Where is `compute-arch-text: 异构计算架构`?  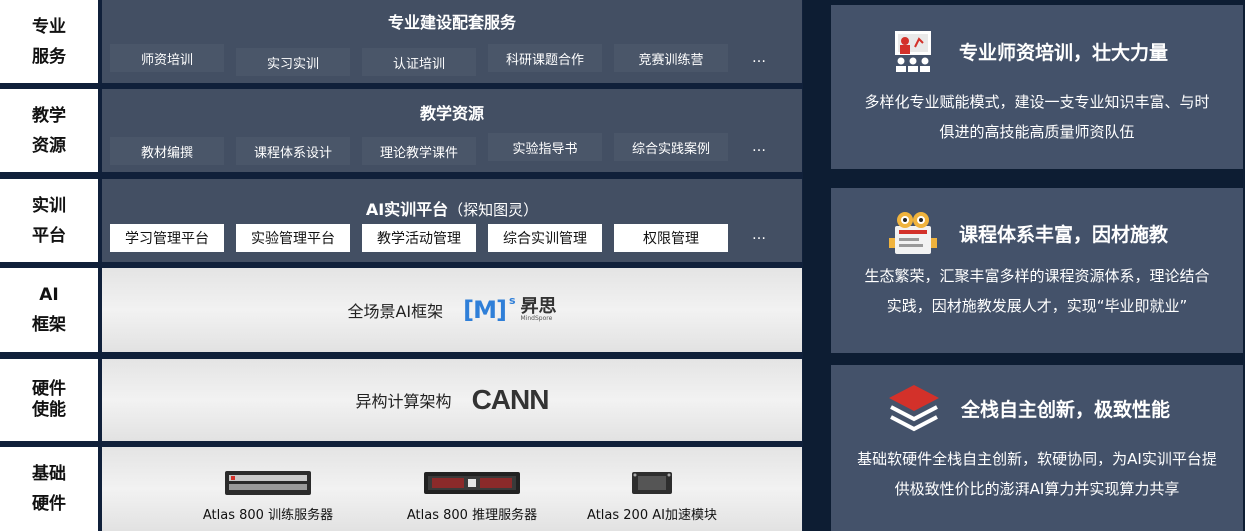 compute-arch-text: 异构计算架构 is located at coordinates (403, 401).